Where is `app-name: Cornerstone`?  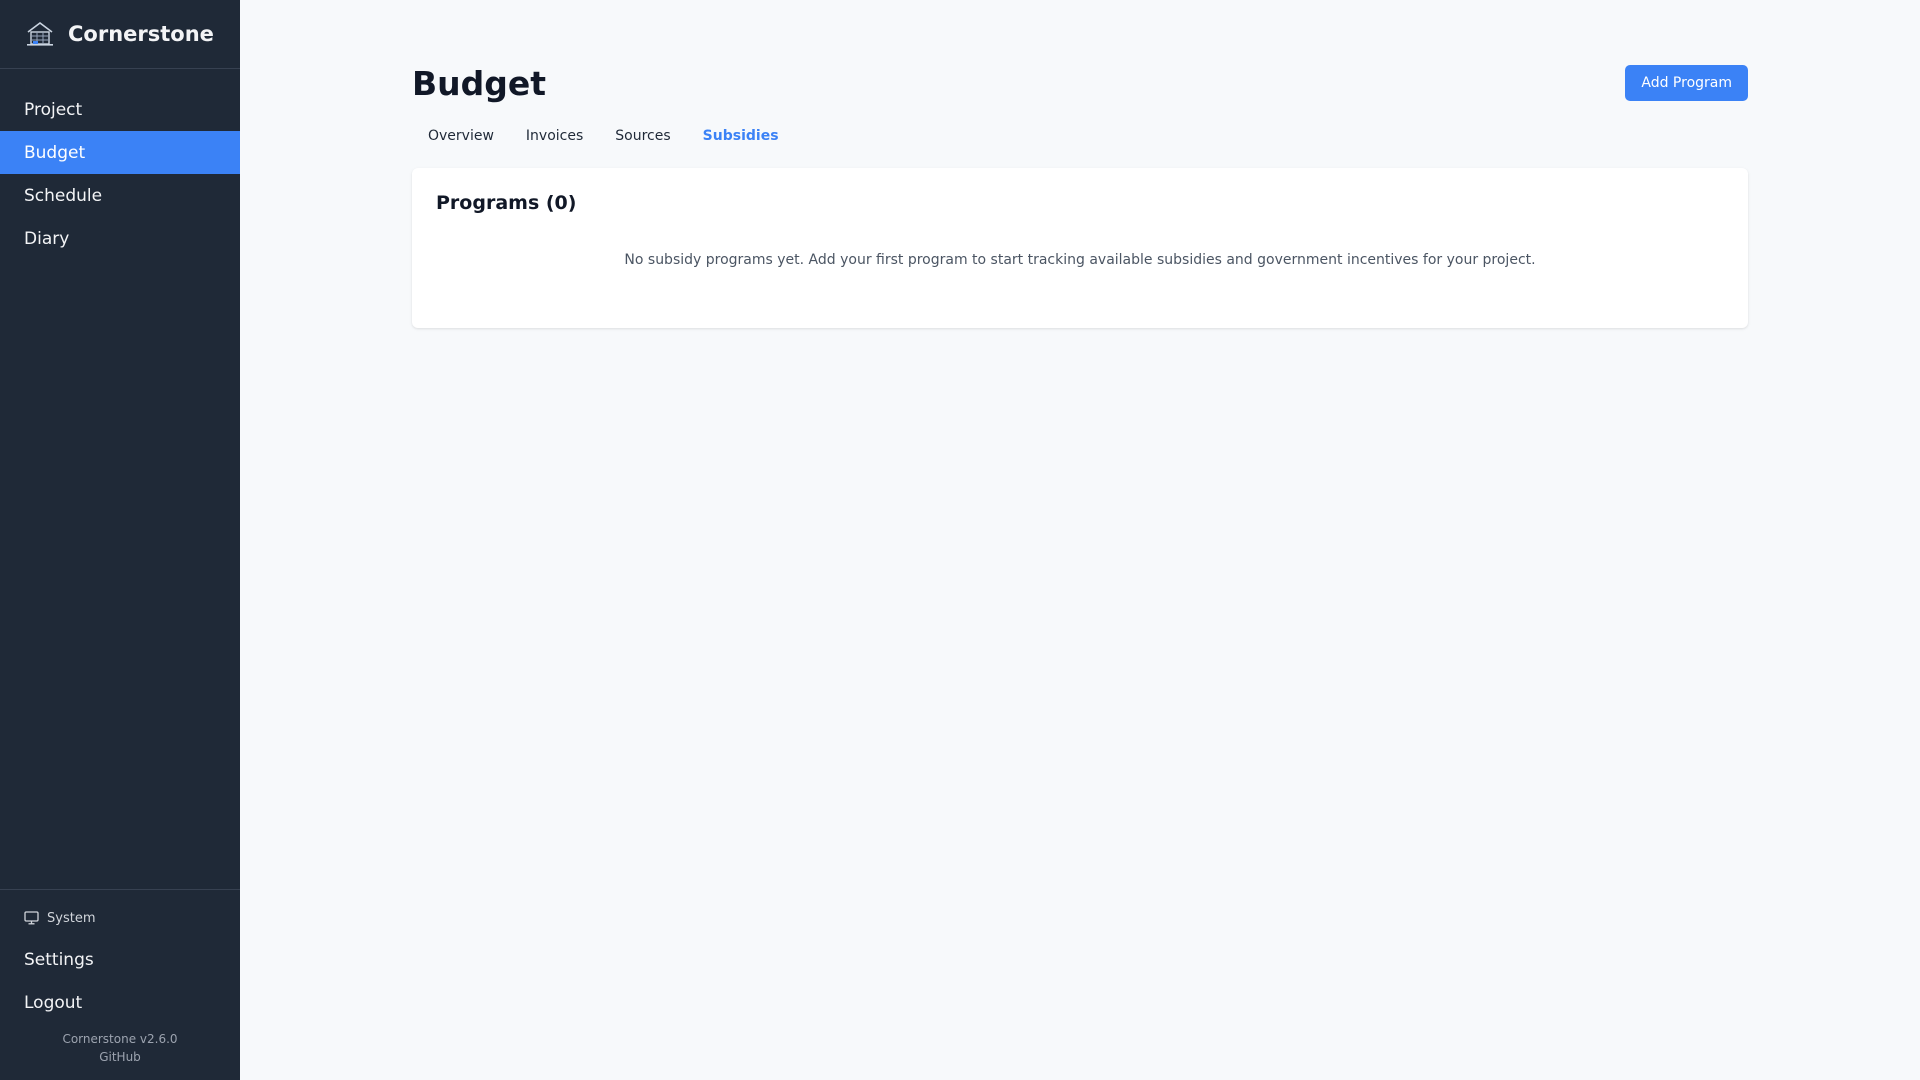
app-name: Cornerstone is located at coordinates (141, 34).